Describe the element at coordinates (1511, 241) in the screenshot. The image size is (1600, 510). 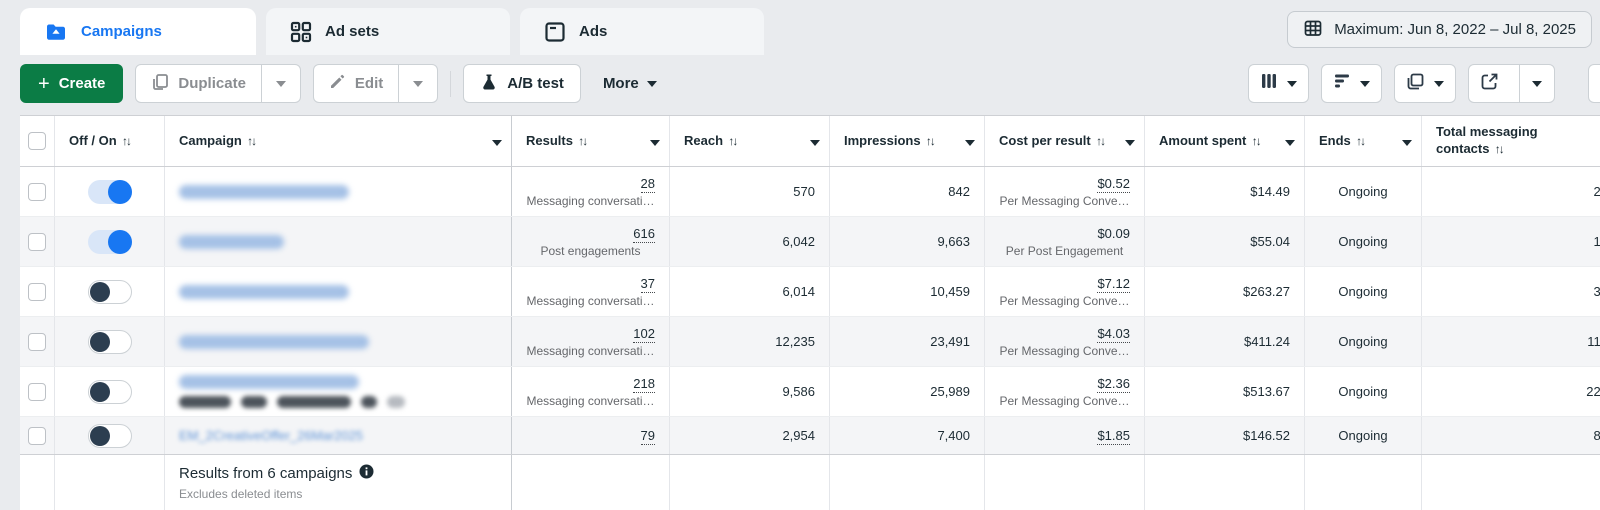
I see `total-messaging-contacts-cell: 13` at that location.